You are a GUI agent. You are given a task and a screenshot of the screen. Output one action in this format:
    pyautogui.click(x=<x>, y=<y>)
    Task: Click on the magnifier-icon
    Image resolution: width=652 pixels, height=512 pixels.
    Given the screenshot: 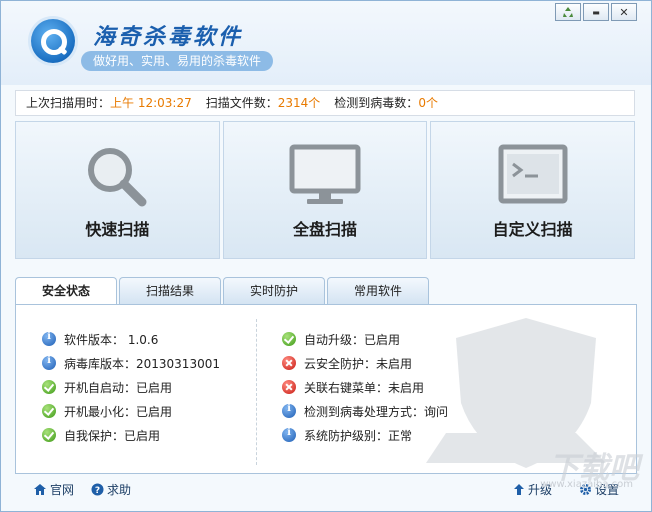 What is the action you would take?
    pyautogui.click(x=117, y=177)
    